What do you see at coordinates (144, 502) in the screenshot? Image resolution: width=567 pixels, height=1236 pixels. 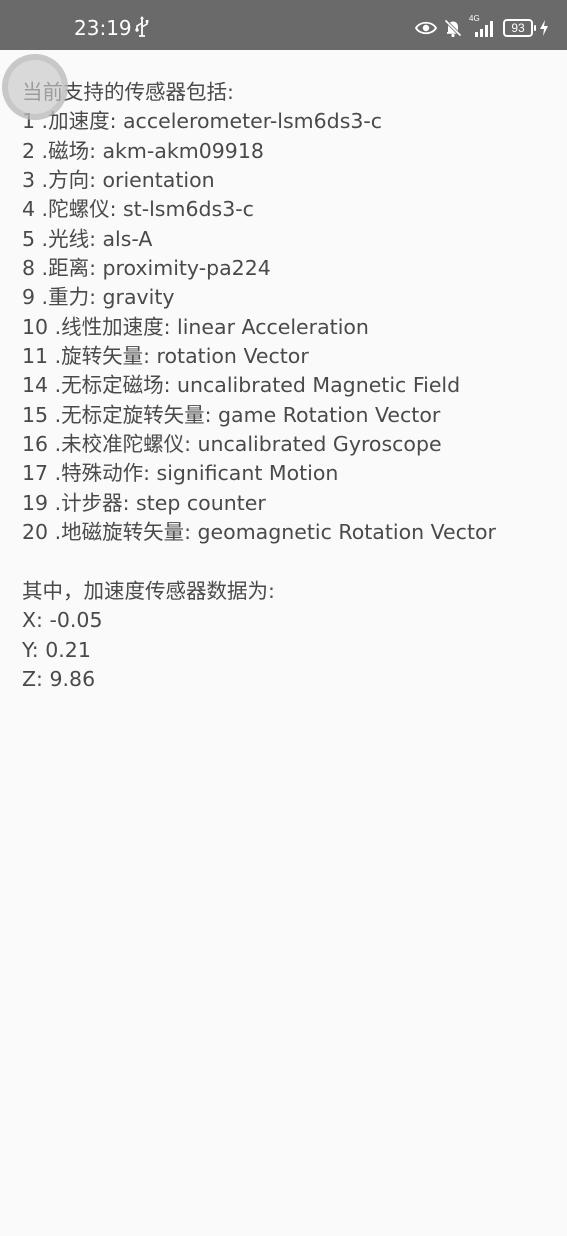 I see `sensor-item: 19 .计步器: step counter` at bounding box center [144, 502].